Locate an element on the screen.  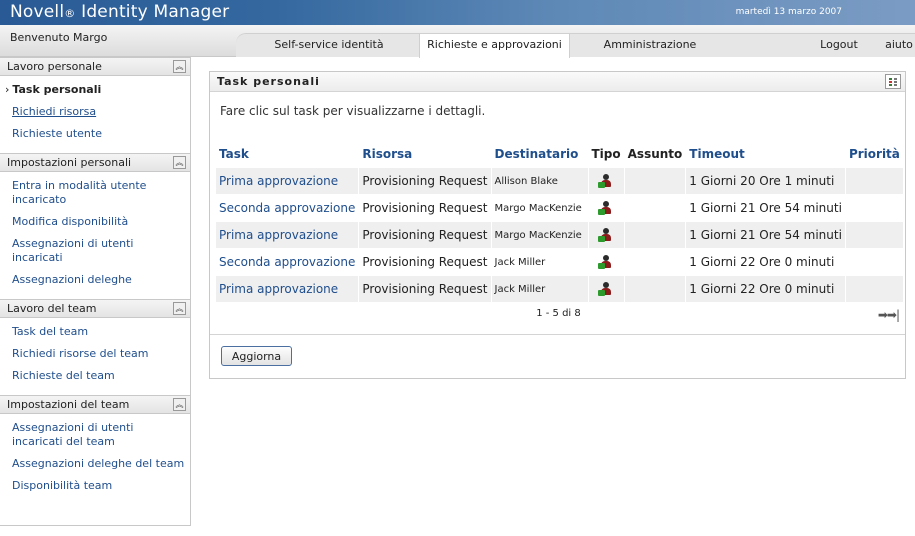
panel-header: Task personali is located at coordinates (557, 82).